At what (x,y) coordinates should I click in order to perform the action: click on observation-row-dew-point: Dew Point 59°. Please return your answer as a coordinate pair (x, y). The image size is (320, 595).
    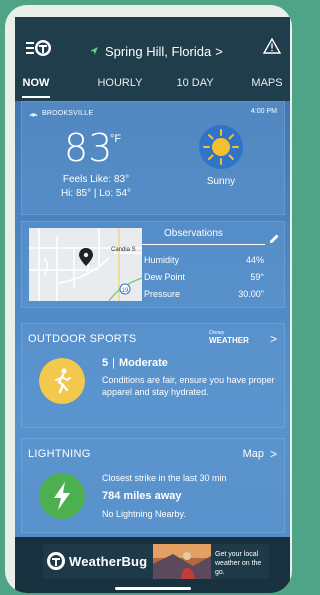
    Looking at the image, I should click on (204, 277).